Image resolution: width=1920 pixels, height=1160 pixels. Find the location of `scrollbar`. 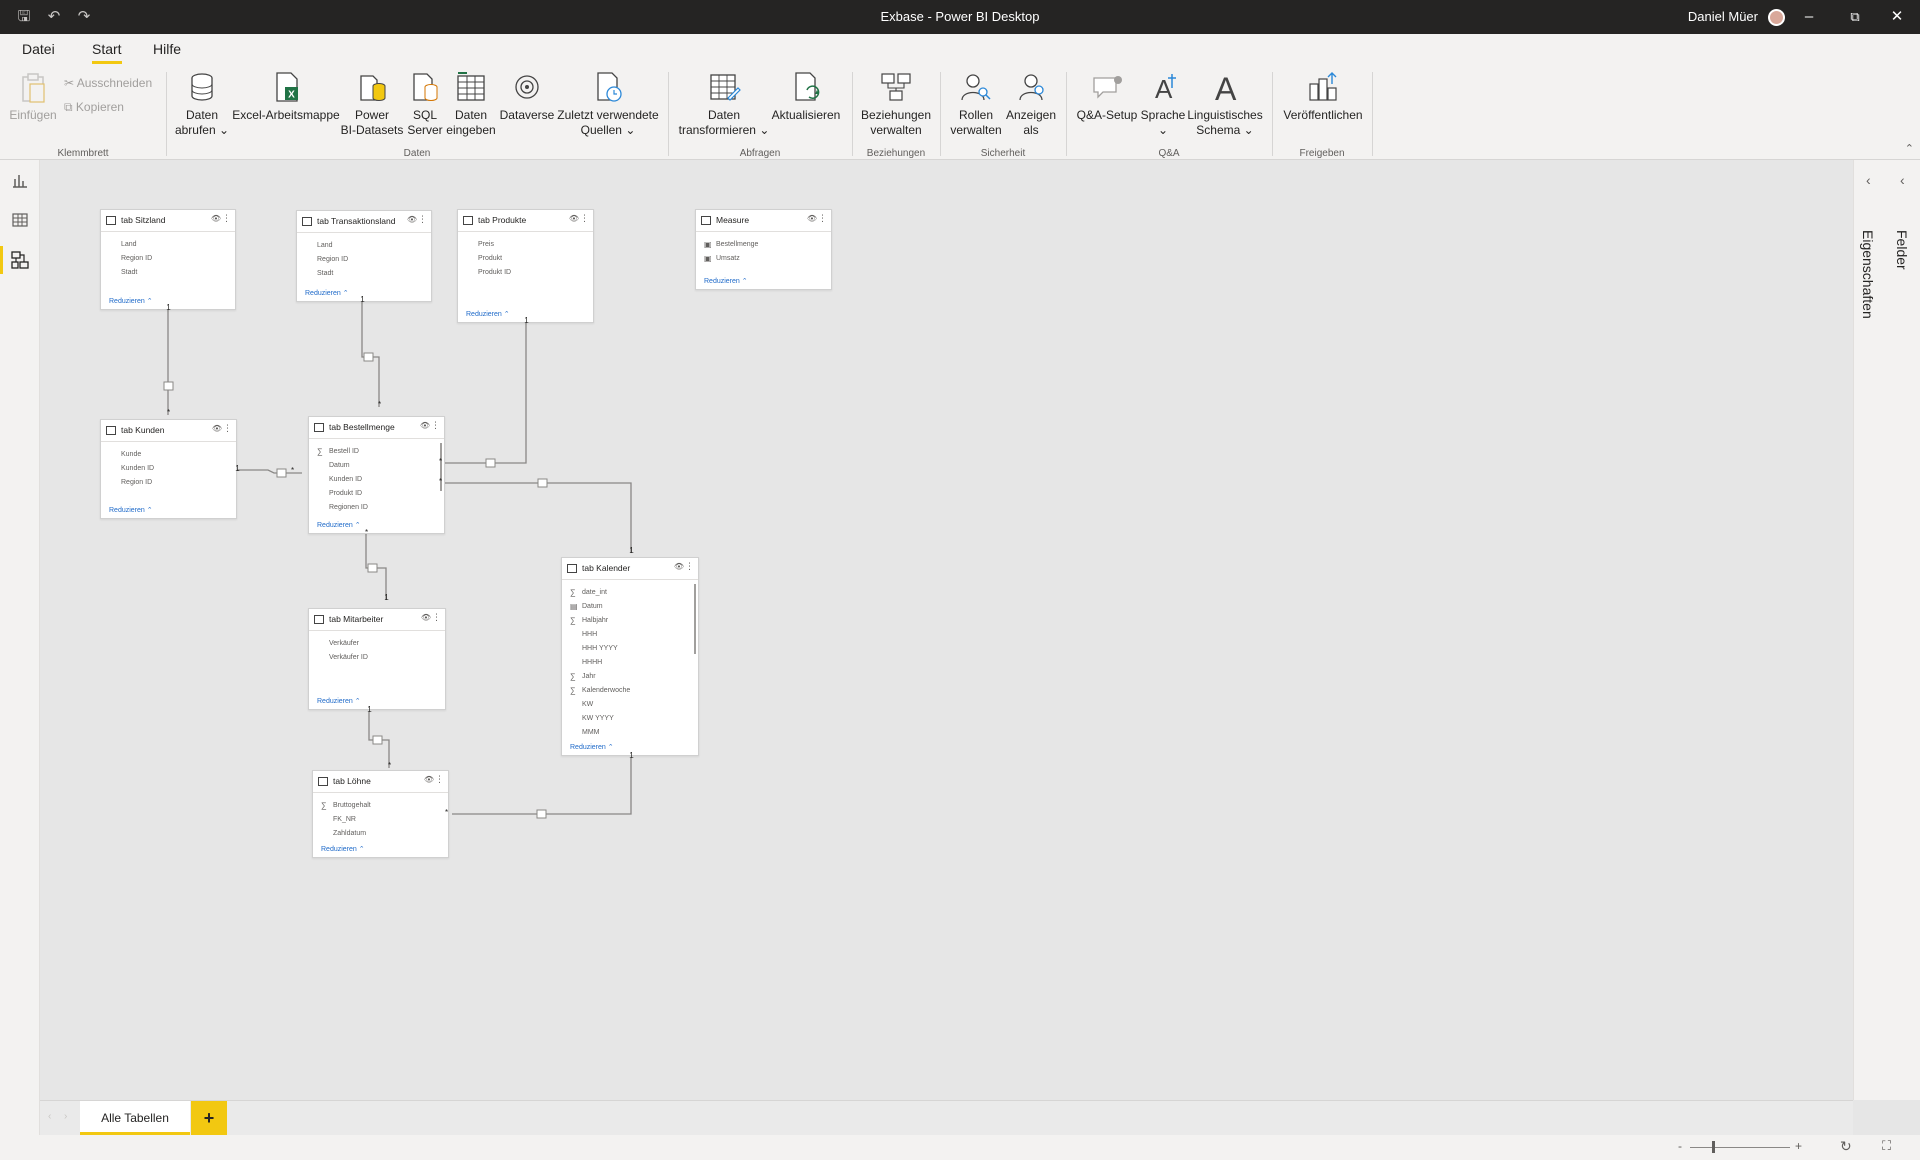

scrollbar is located at coordinates (695, 619).